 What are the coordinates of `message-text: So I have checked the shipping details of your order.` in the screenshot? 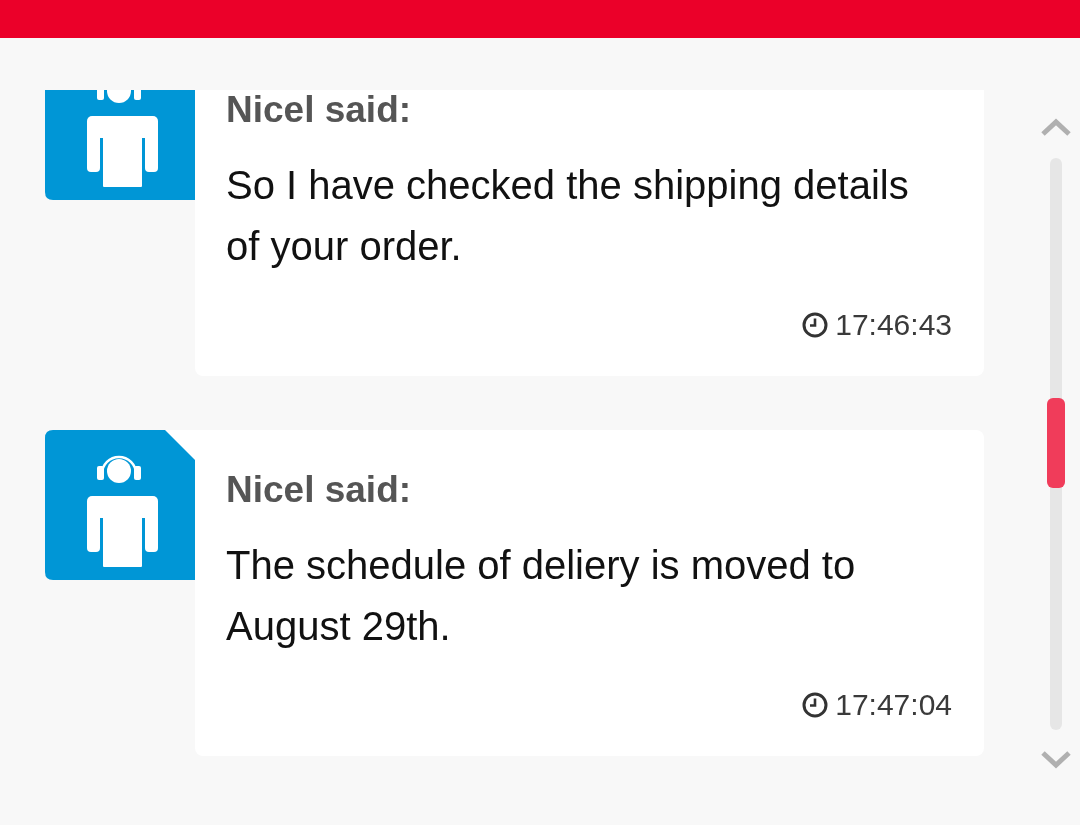 It's located at (568, 216).